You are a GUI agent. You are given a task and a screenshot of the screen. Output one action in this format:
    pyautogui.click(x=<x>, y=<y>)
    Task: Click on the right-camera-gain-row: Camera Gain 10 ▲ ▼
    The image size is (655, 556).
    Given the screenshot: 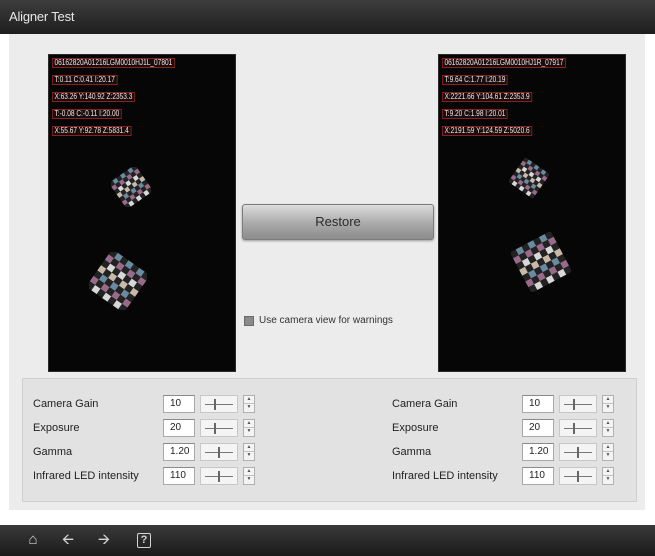 What is the action you would take?
    pyautogui.click(x=507, y=404)
    